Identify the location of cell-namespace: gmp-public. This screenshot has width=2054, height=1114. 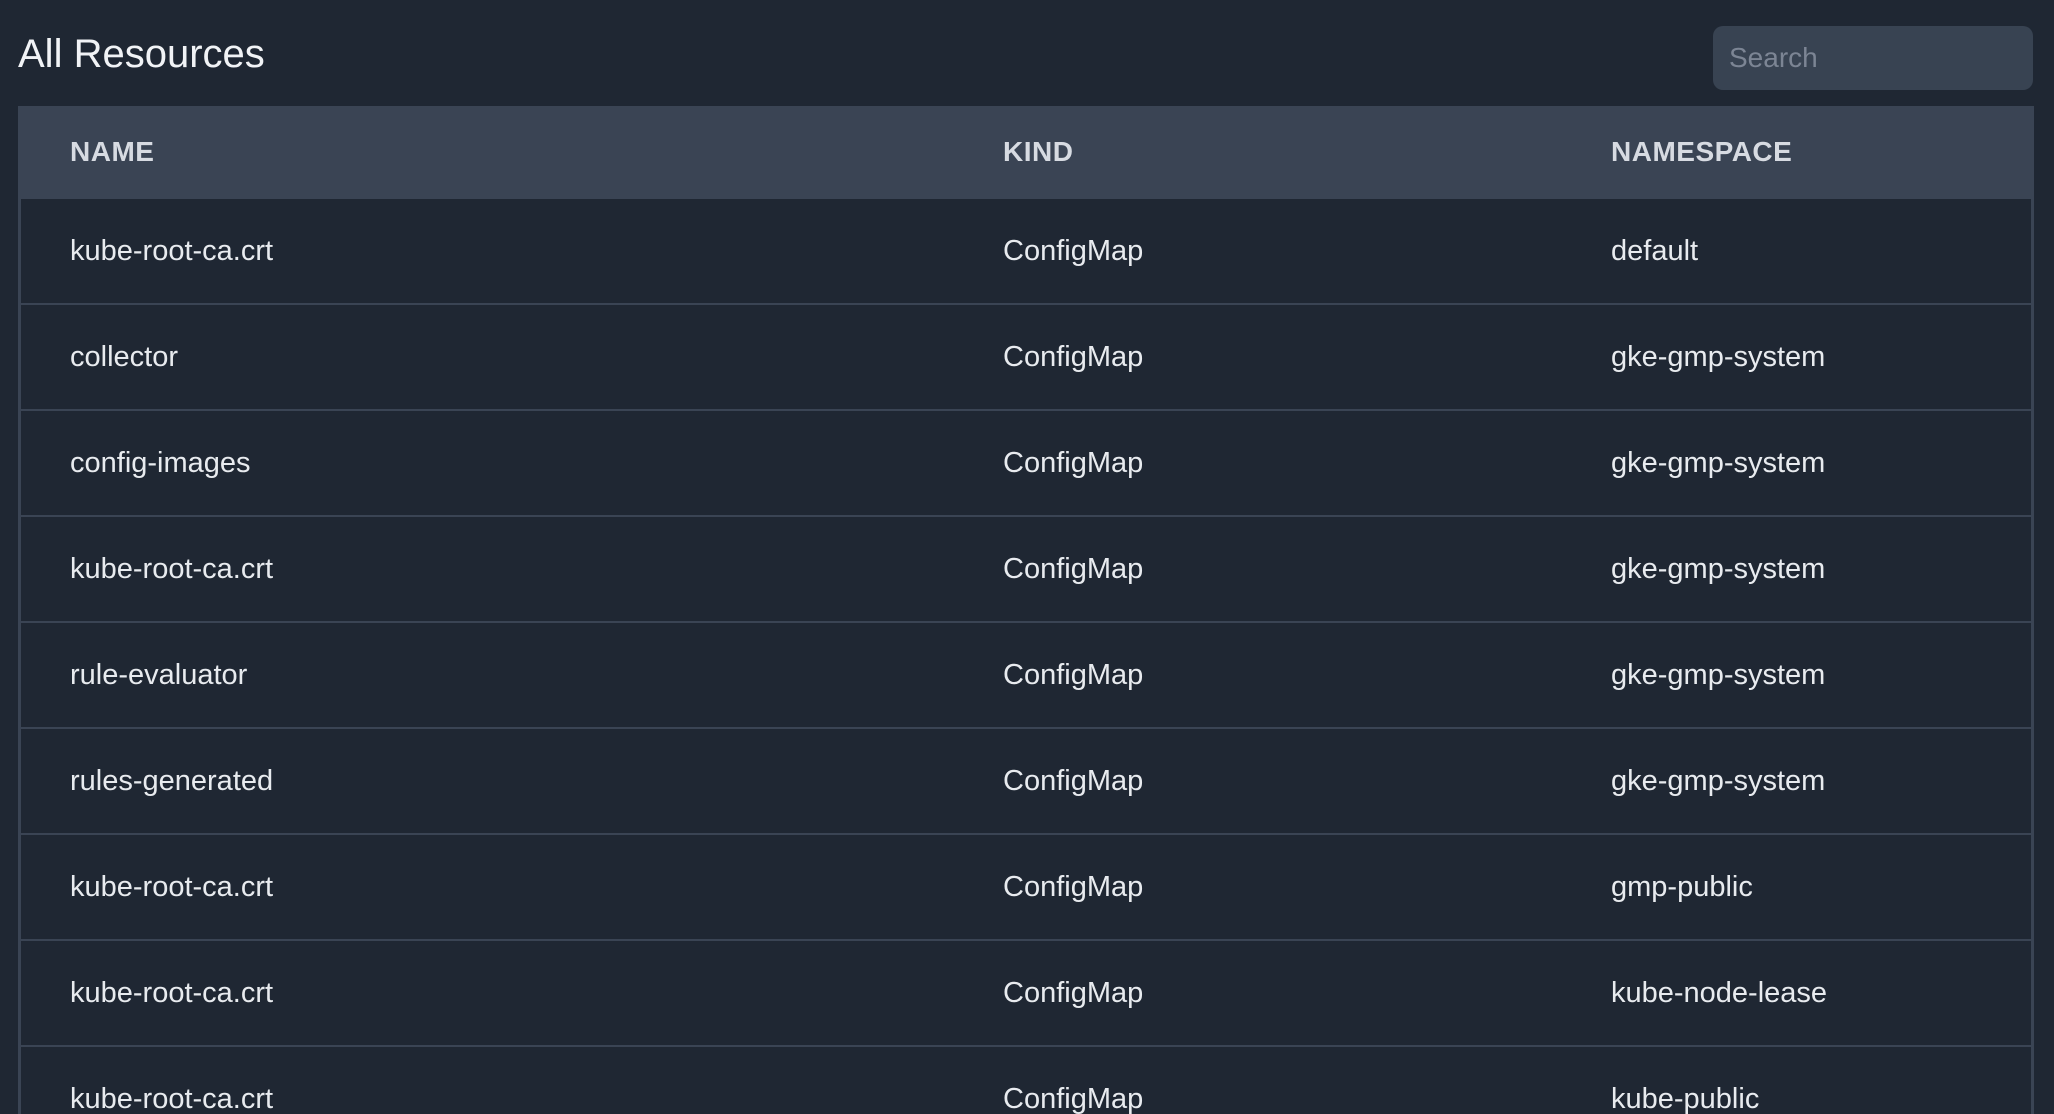
(1682, 886).